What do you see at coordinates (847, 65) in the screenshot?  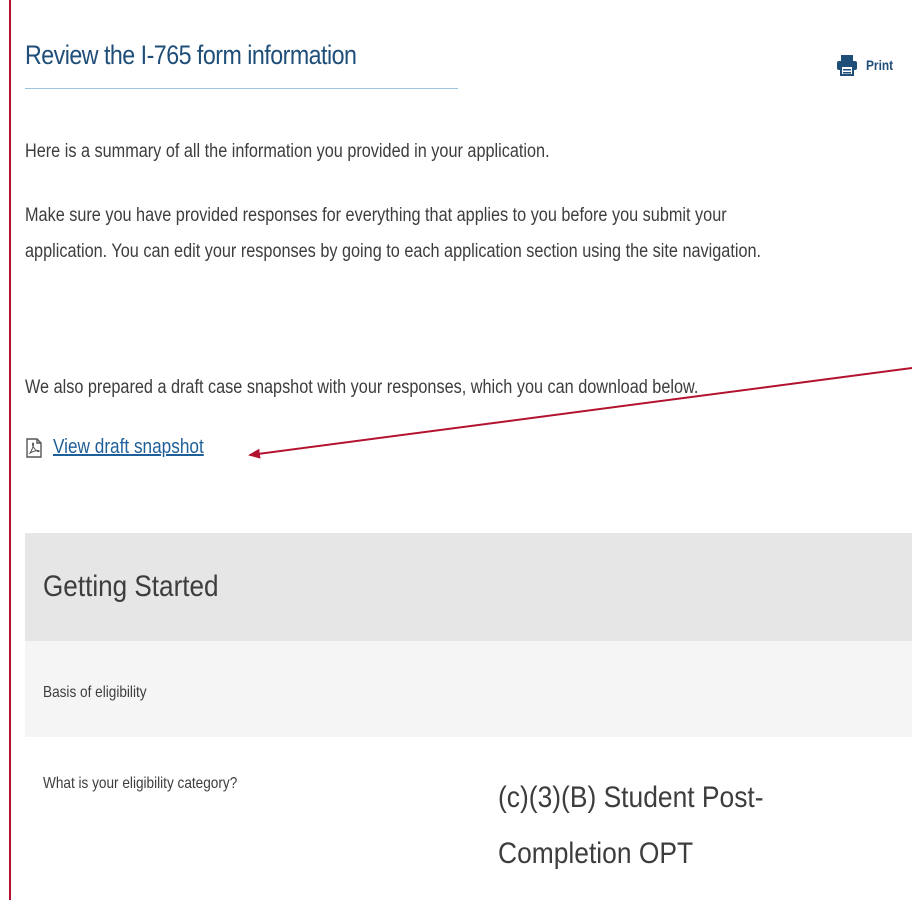 I see `printer-icon` at bounding box center [847, 65].